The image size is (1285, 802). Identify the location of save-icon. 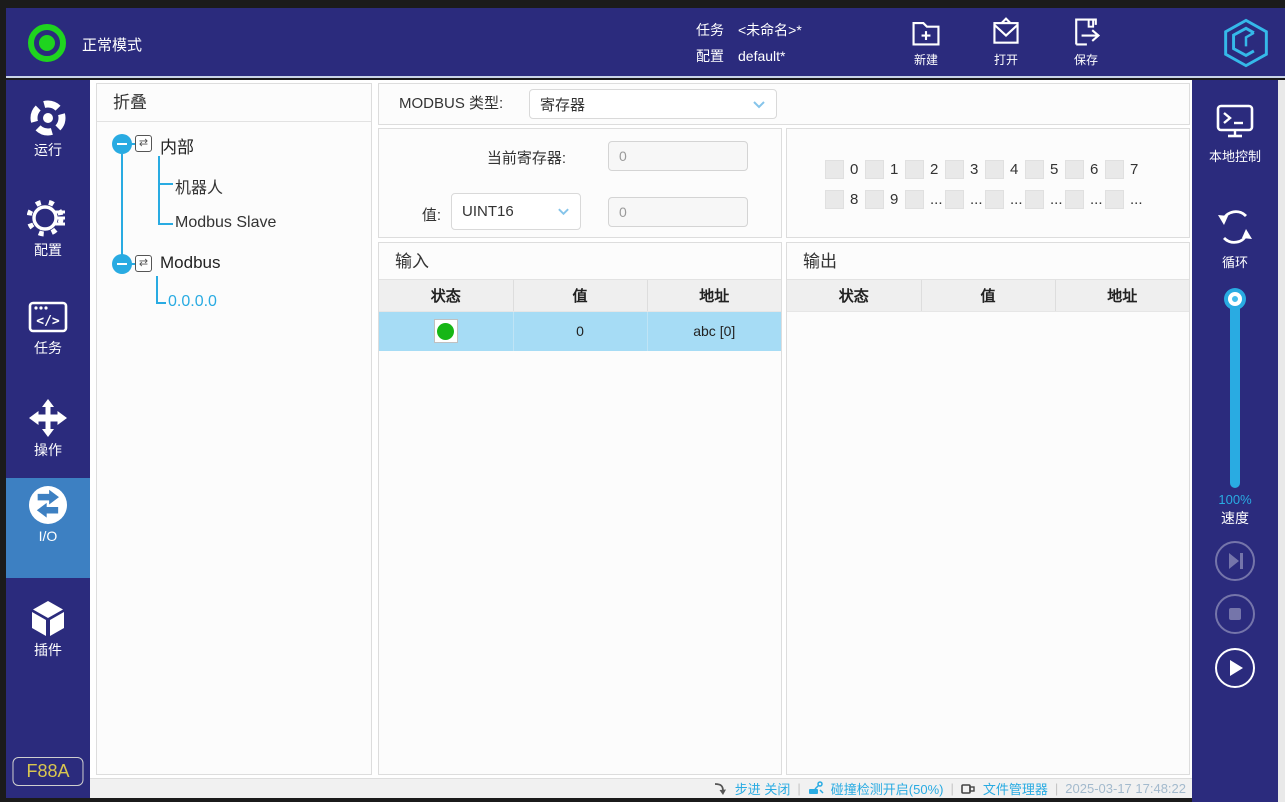
(1088, 32).